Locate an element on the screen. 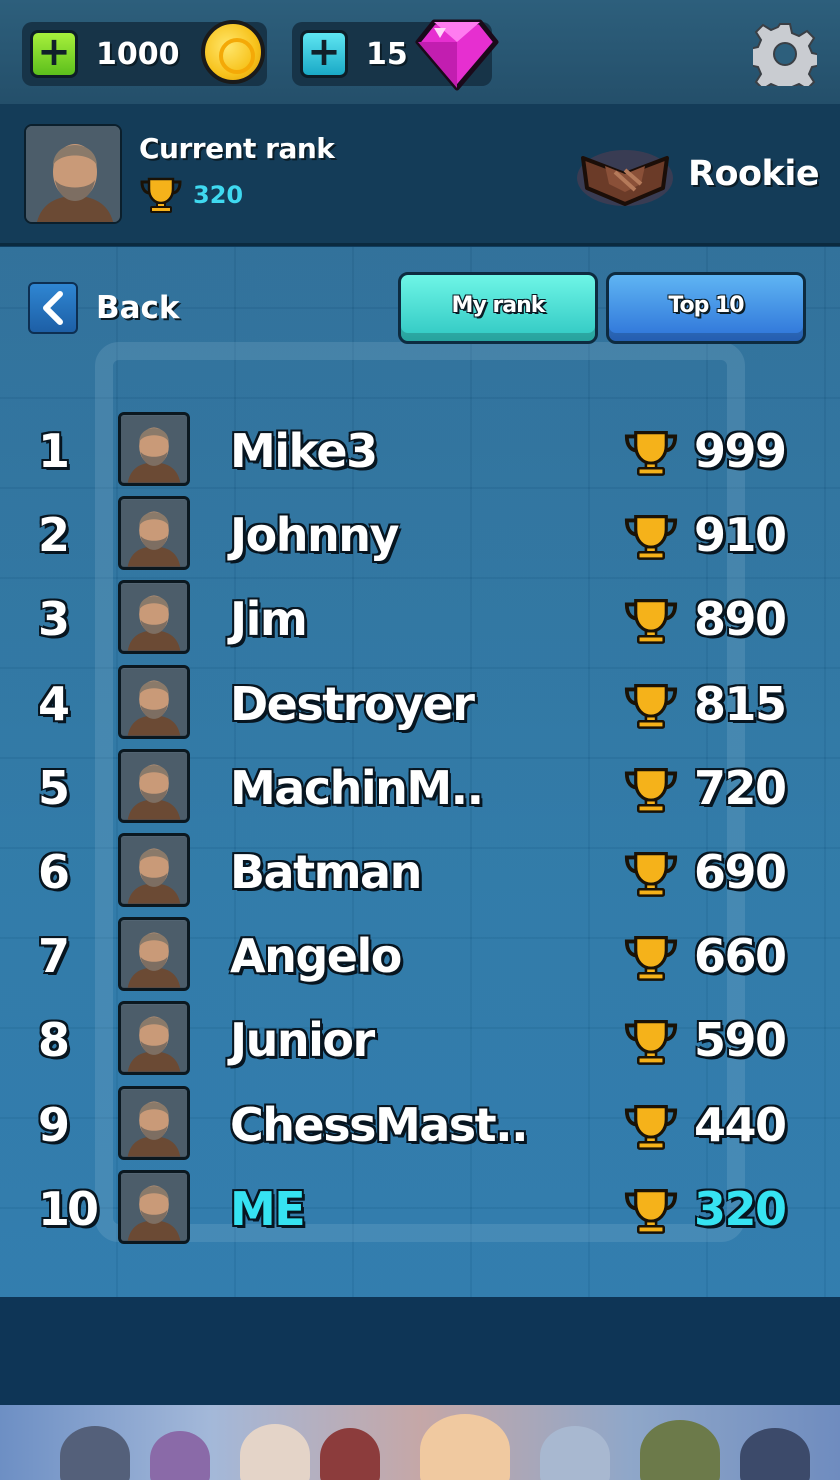 This screenshot has width=840, height=1480. leaderboard-row: 9 ChessMast.. 440 is located at coordinates (420, 1126).